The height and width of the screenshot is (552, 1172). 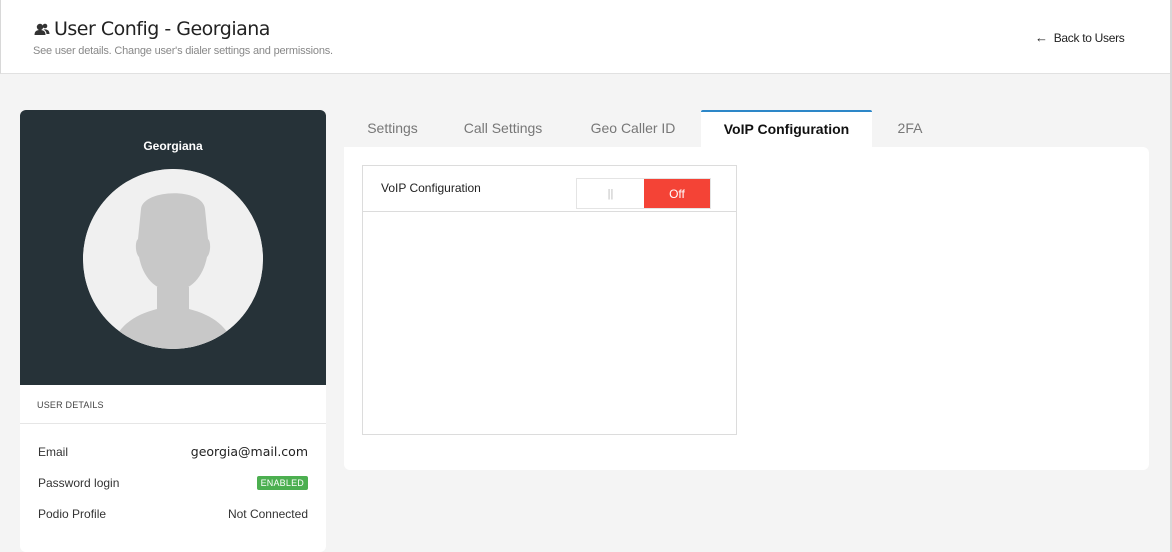 I want to click on detail-value: Not Connected, so click(x=267, y=514).